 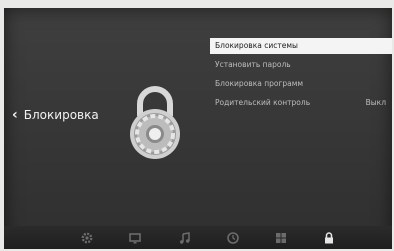 What do you see at coordinates (198, 237) in the screenshot?
I see `bottom-dock` at bounding box center [198, 237].